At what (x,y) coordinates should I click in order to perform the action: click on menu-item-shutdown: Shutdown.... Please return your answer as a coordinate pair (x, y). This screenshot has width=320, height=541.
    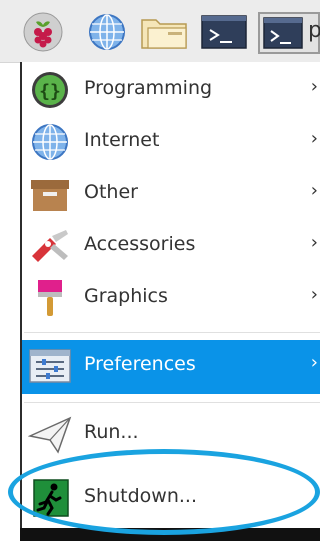
    Looking at the image, I should click on (171, 498).